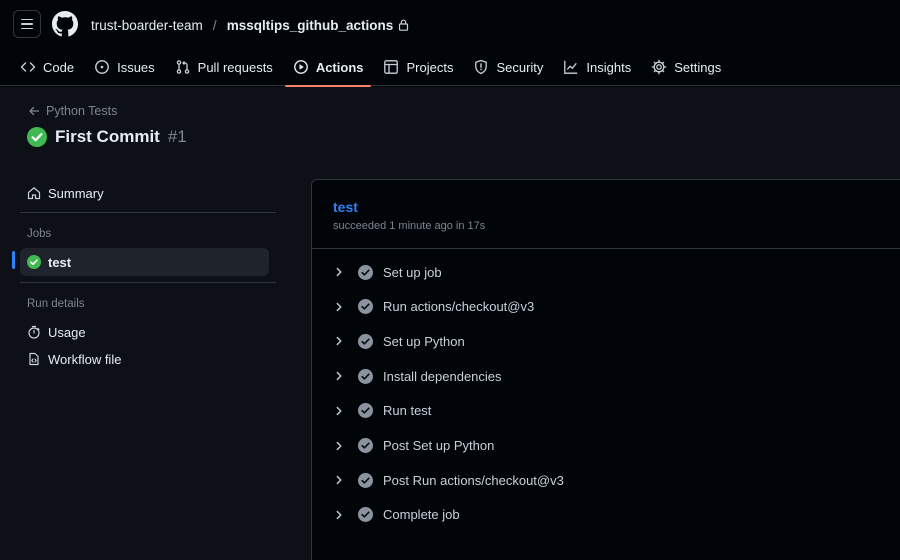  What do you see at coordinates (459, 307) in the screenshot?
I see `job-step-label: Run actions/checkout@v3` at bounding box center [459, 307].